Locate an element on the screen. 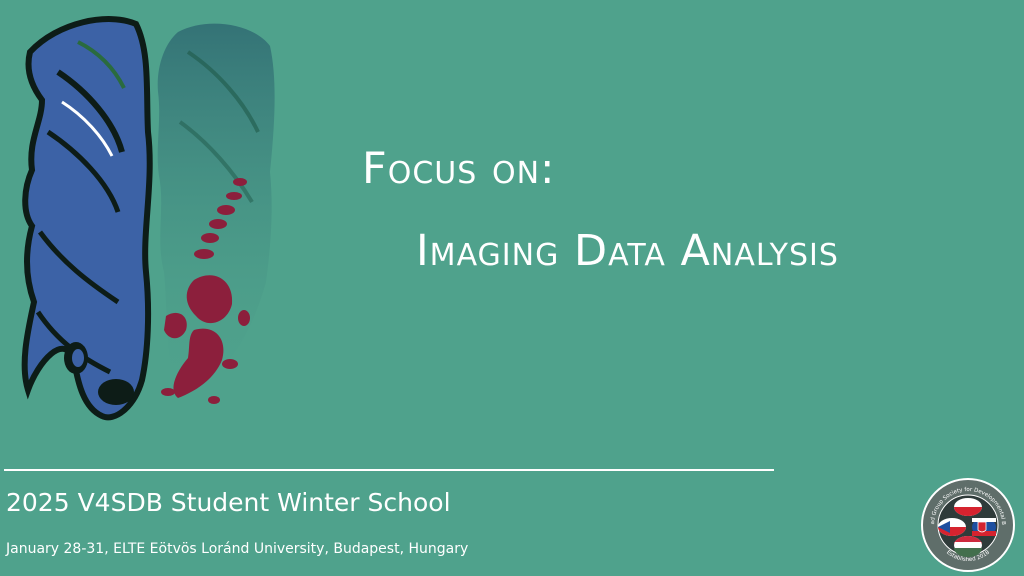 The height and width of the screenshot is (576, 1024). heading-topic: Imaging Data Analysis is located at coordinates (627, 251).